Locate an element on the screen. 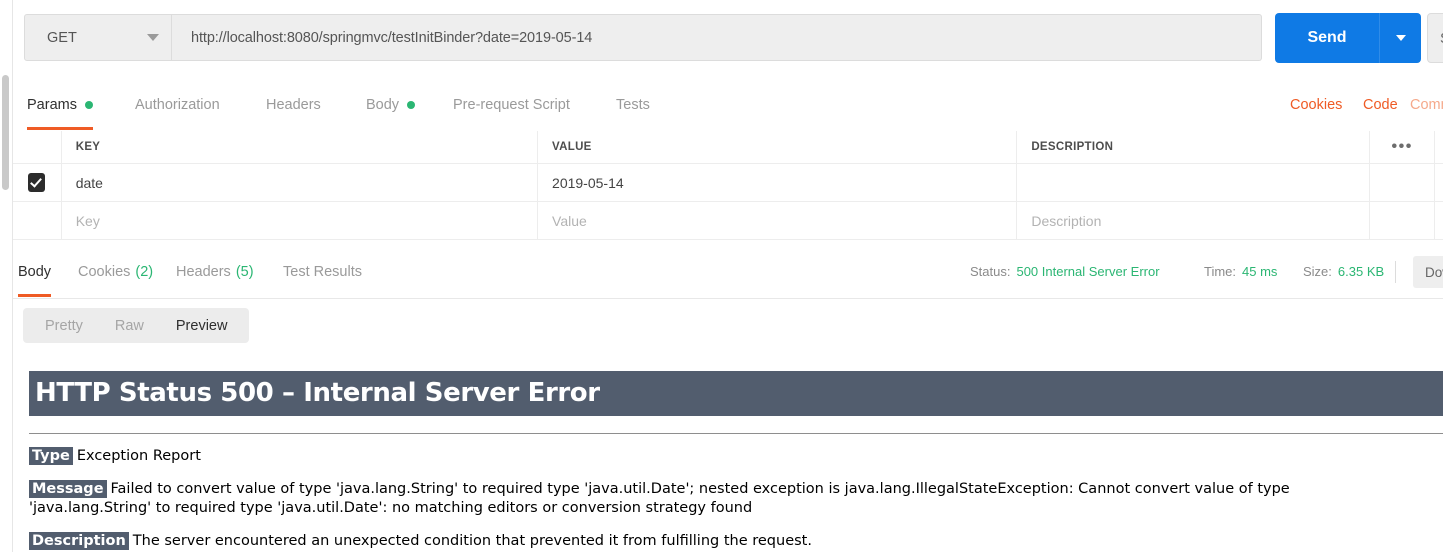 Image resolution: width=1443 pixels, height=552 pixels. size-label: Size: is located at coordinates (1317, 271).